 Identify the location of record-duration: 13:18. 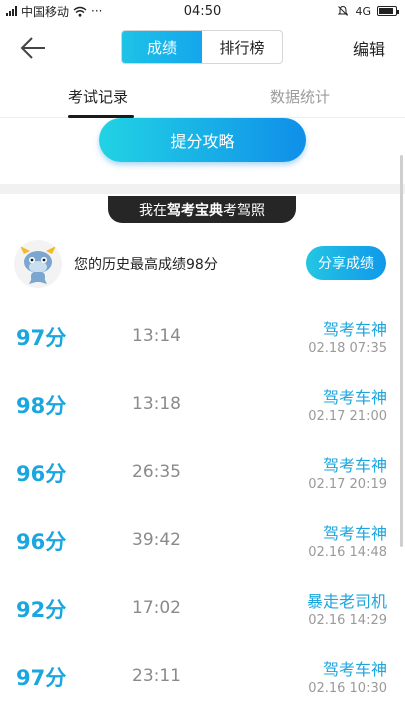
(156, 404).